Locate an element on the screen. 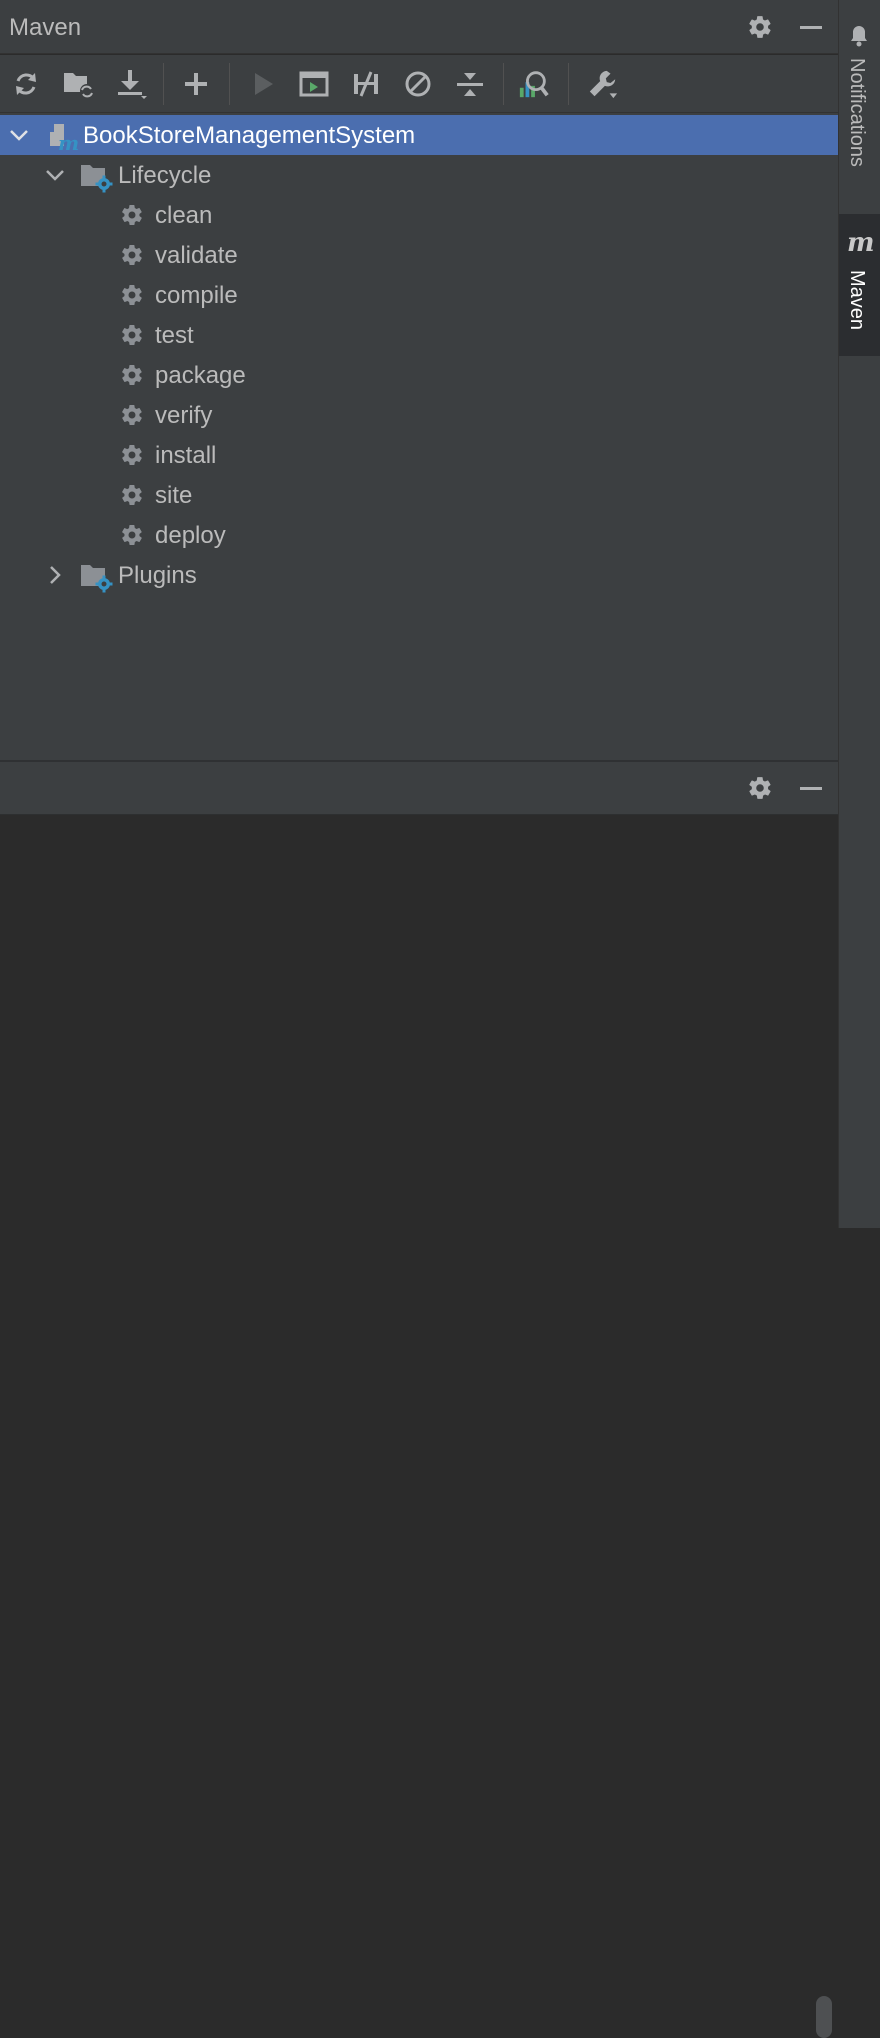 The width and height of the screenshot is (880, 2038). tree-node-project: m BookStoreManagementSystem is located at coordinates (419, 135).